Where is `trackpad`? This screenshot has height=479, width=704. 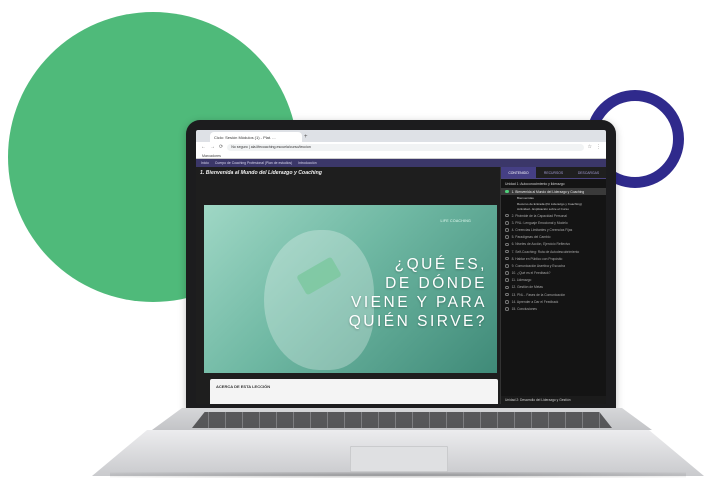 trackpad is located at coordinates (399, 459).